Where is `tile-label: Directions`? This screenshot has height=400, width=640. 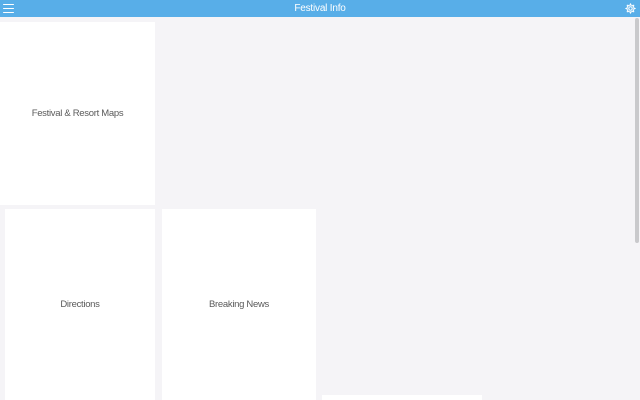
tile-label: Directions is located at coordinates (80, 304).